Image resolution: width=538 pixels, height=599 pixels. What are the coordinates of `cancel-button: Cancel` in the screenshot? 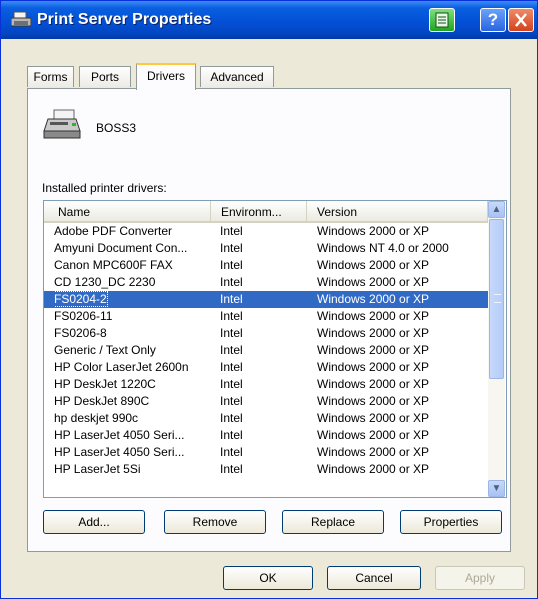 It's located at (374, 578).